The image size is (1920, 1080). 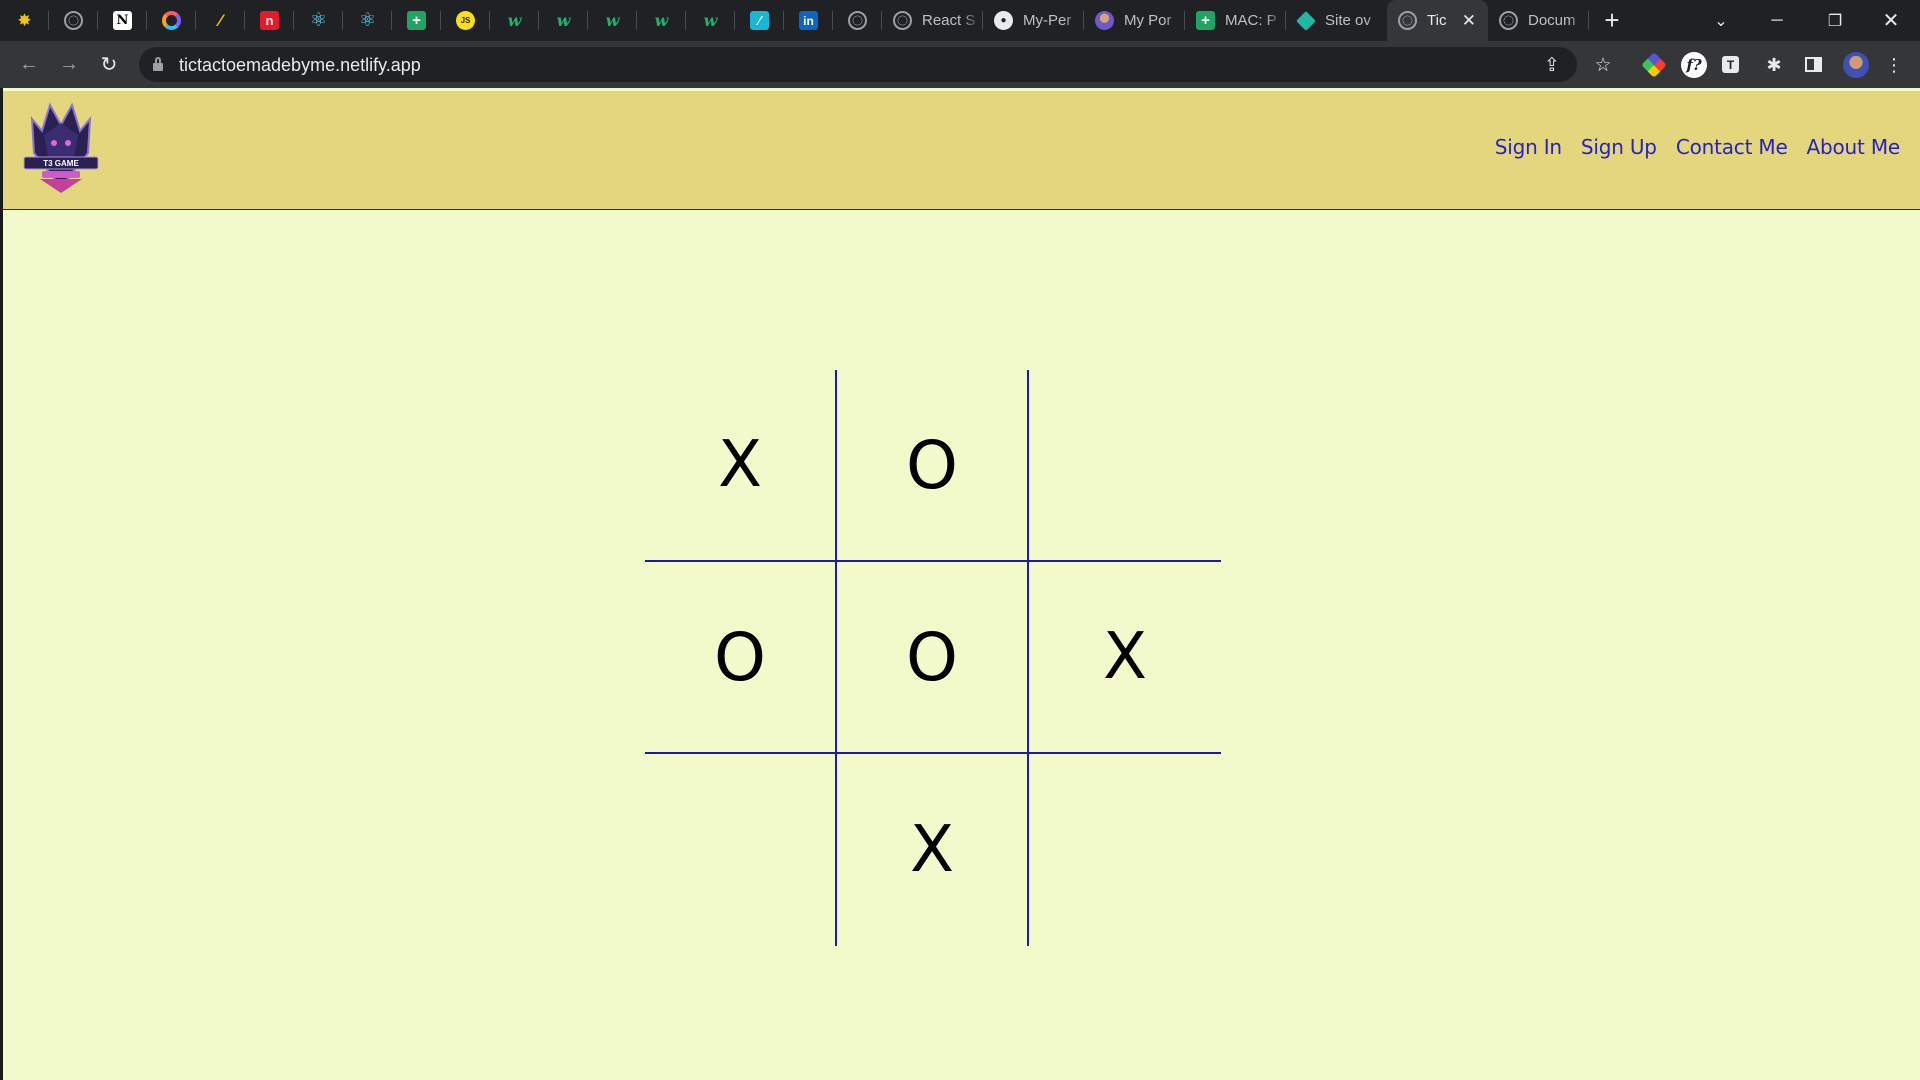 What do you see at coordinates (1528, 147) in the screenshot?
I see `sign-in-link: Sign In` at bounding box center [1528, 147].